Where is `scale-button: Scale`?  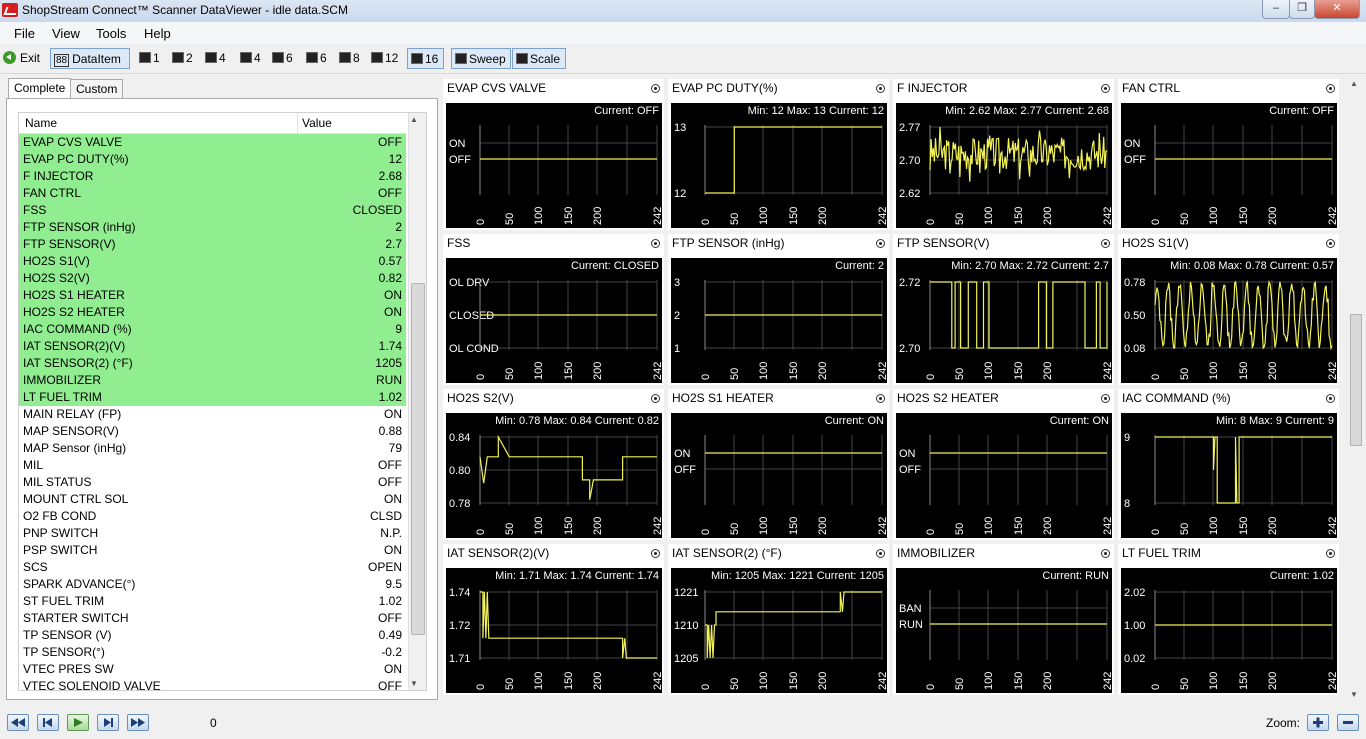
scale-button: Scale is located at coordinates (539, 58).